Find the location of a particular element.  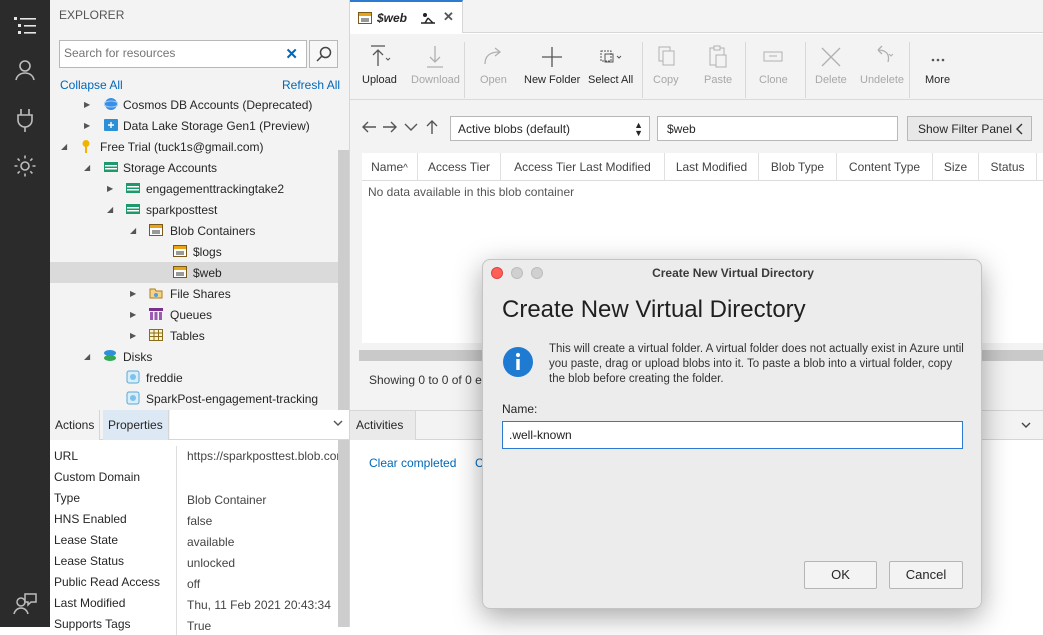

file-shares-icon is located at coordinates (156, 293).